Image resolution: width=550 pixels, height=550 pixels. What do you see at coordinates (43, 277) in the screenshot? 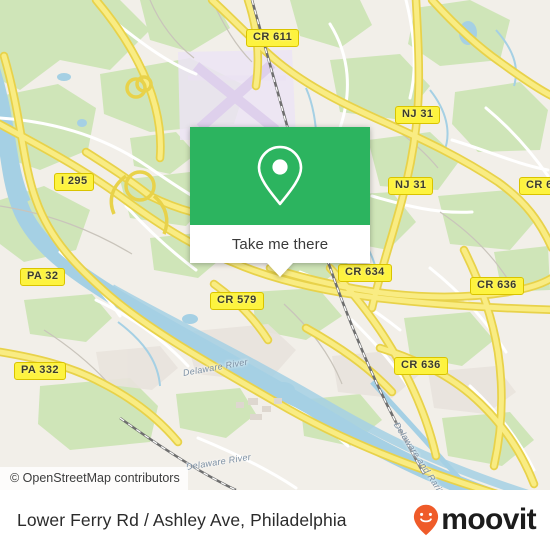
I see `road-shield-pa-32: PA 32` at bounding box center [43, 277].